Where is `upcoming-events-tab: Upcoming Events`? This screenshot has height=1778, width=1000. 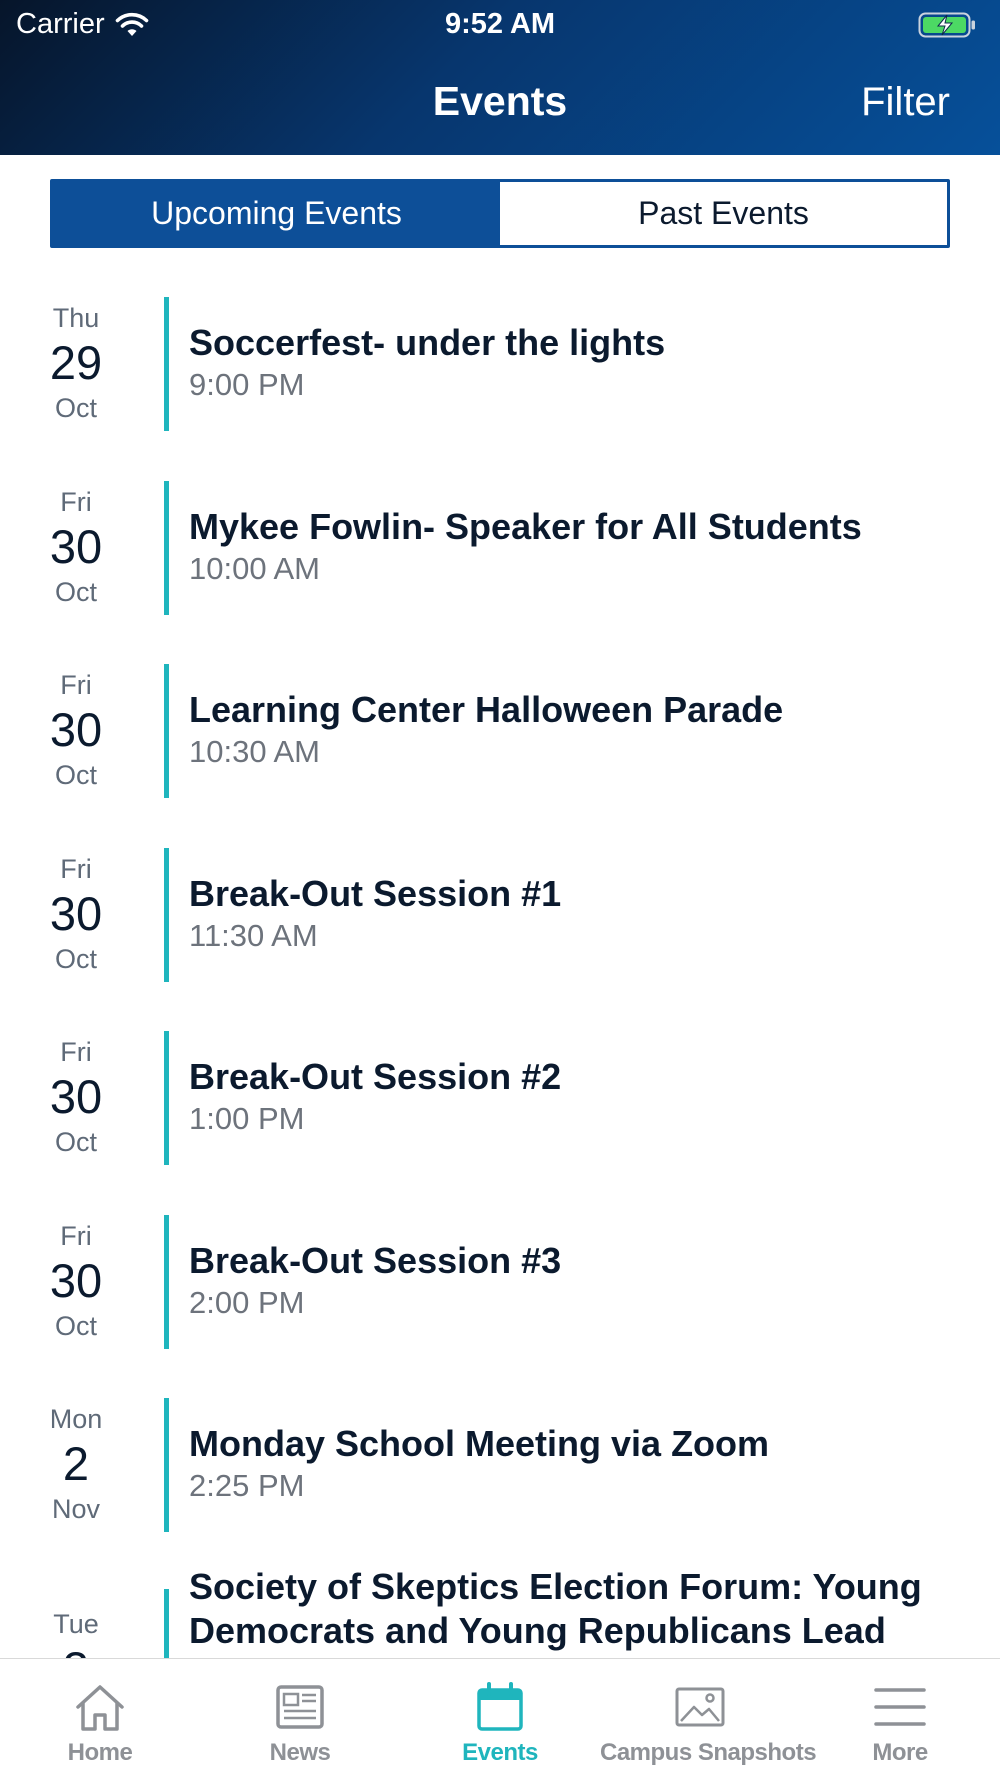 upcoming-events-tab: Upcoming Events is located at coordinates (276, 213).